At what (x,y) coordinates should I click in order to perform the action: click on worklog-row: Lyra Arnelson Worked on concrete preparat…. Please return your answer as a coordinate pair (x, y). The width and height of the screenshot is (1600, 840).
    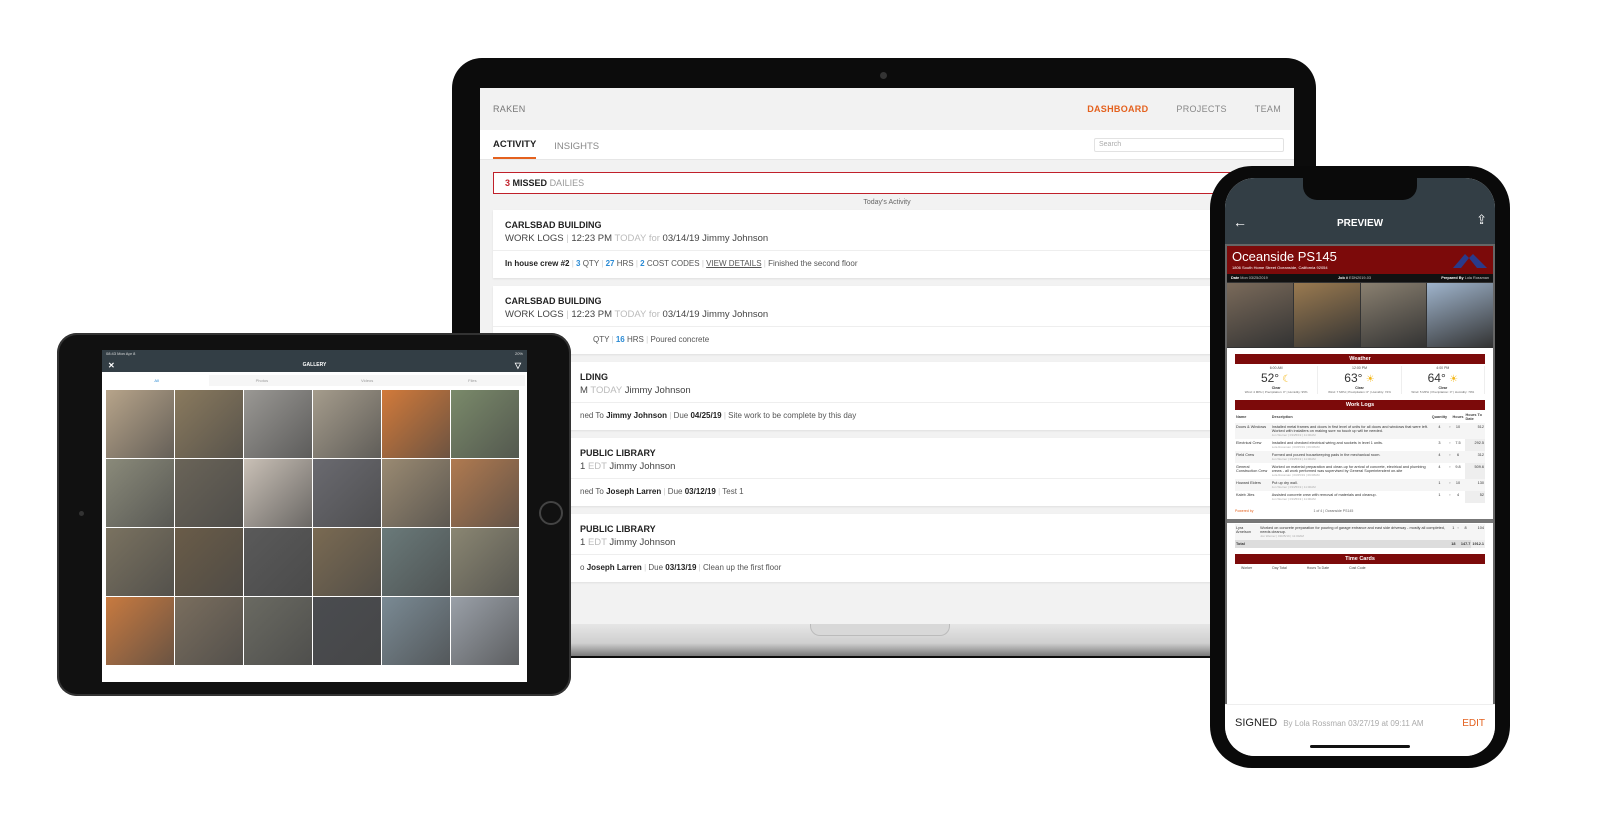
    Looking at the image, I should click on (1360, 532).